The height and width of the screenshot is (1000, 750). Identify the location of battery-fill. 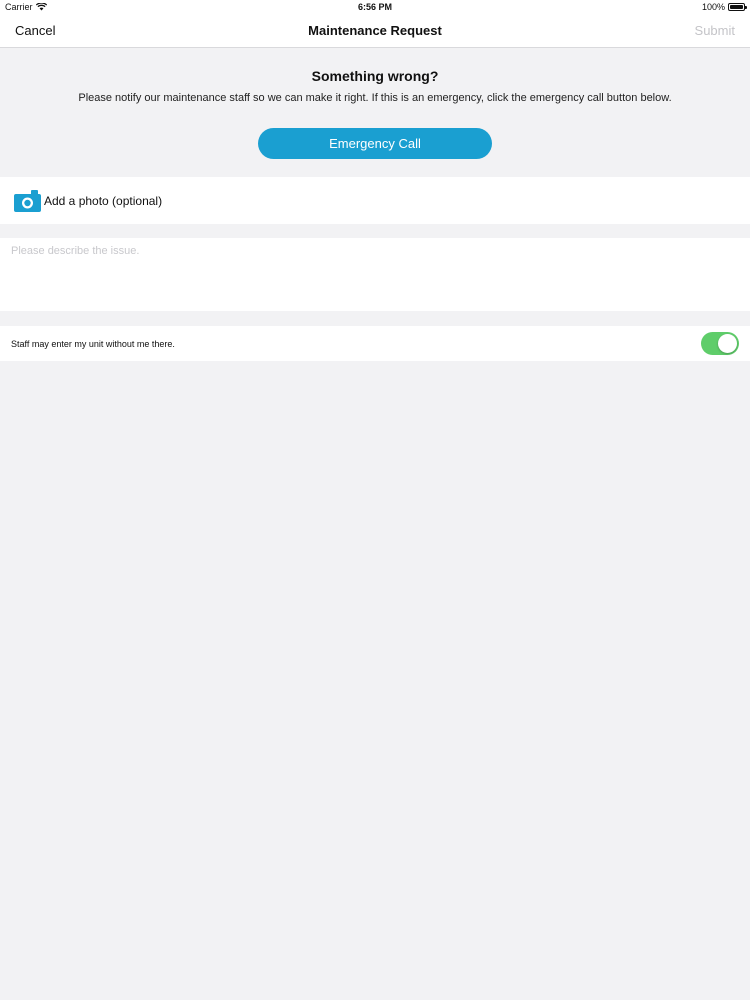
(736, 7).